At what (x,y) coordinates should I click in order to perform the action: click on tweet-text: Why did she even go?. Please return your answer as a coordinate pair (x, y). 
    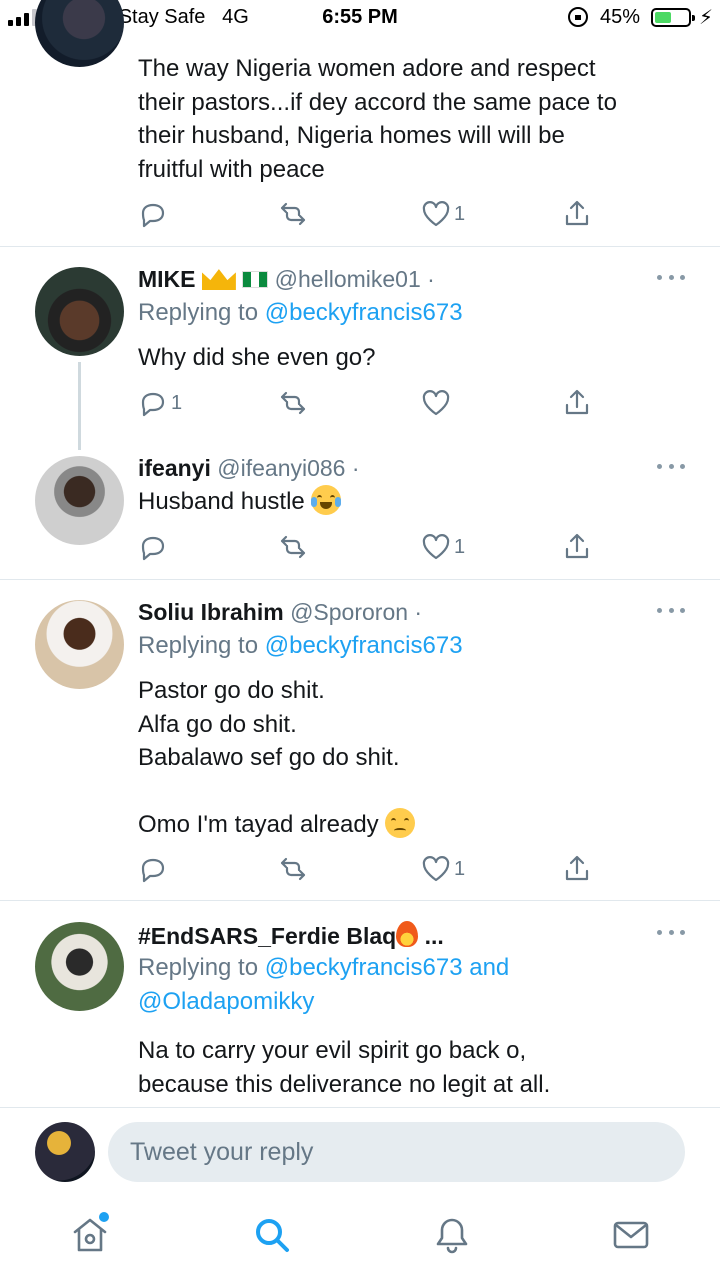
    Looking at the image, I should click on (257, 357).